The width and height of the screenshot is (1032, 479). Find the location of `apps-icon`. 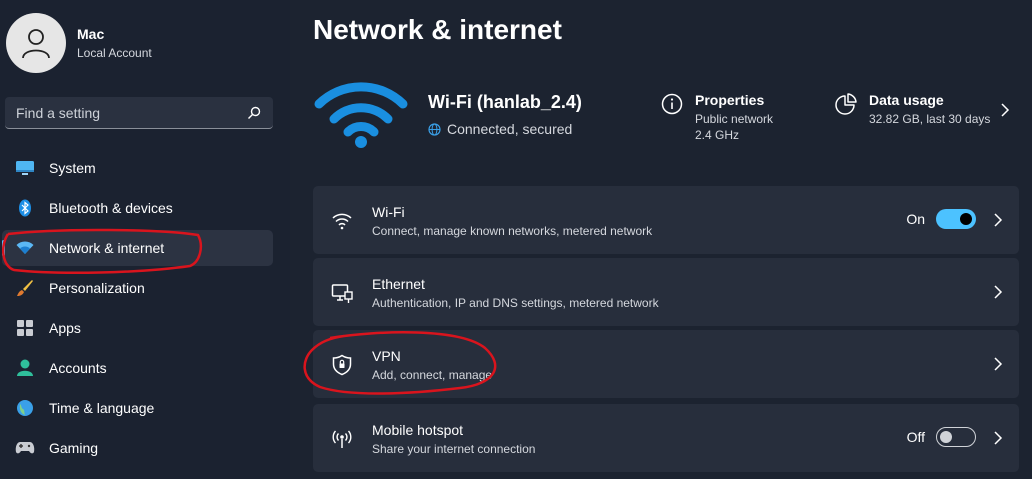

apps-icon is located at coordinates (25, 328).